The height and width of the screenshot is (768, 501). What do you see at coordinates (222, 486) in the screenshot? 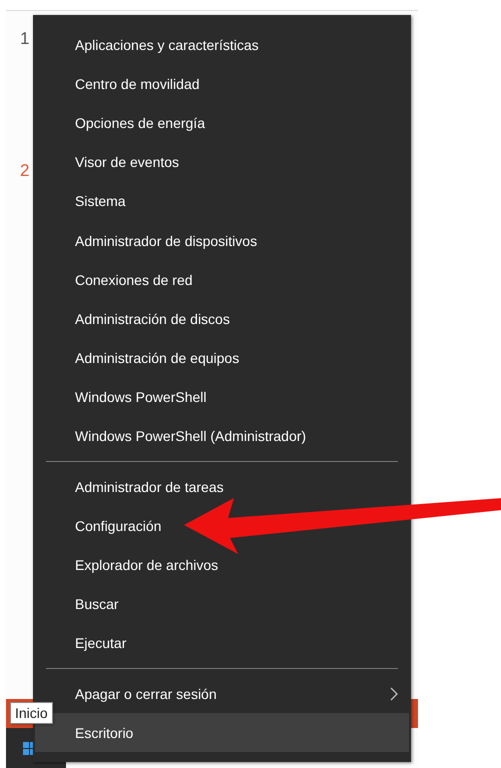
I see `menu-item: Administrador de tareas` at bounding box center [222, 486].